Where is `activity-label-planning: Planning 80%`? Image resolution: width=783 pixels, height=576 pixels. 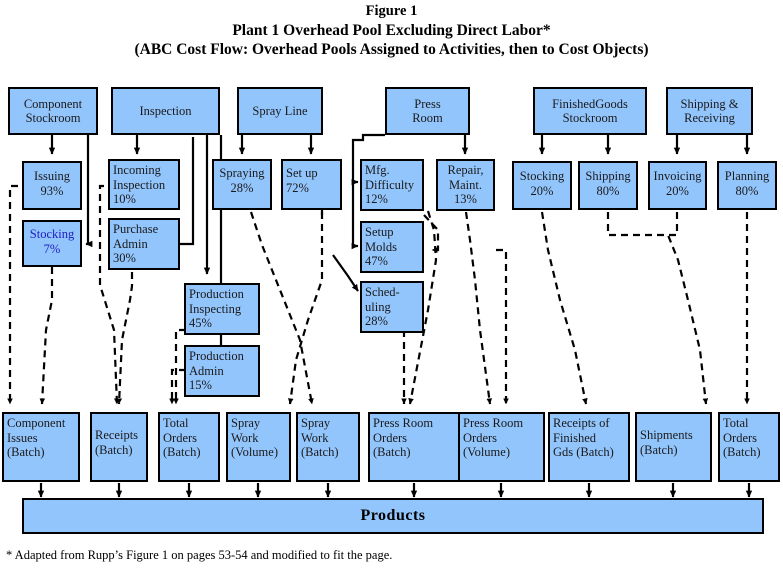
activity-label-planning: Planning 80% is located at coordinates (747, 183).